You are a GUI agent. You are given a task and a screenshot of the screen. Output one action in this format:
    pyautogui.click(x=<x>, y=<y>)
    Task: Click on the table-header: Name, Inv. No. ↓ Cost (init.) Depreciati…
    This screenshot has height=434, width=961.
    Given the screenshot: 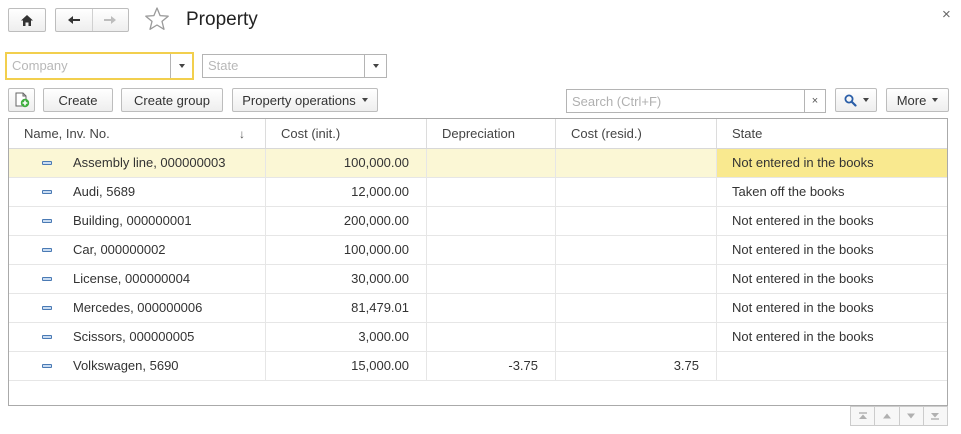 What is the action you would take?
    pyautogui.click(x=478, y=134)
    